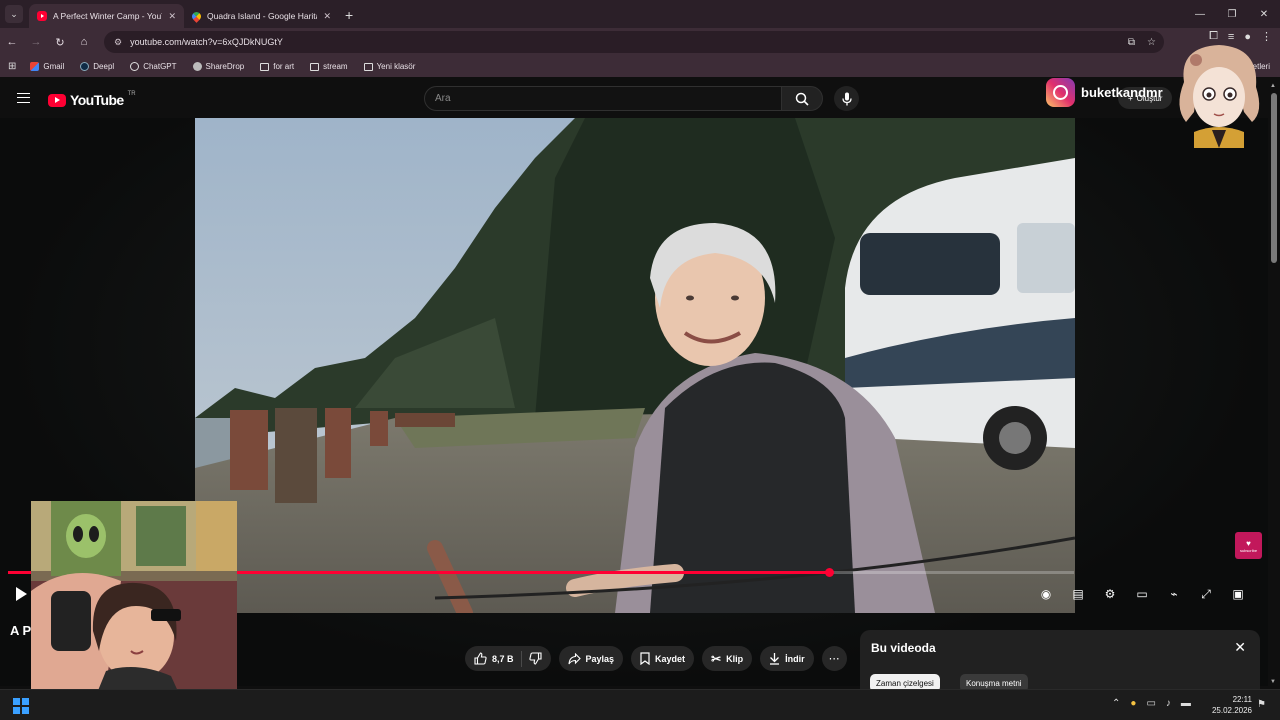 This screenshot has height=720, width=1280. I want to click on notification-icon: ⚑, so click(1261, 704).